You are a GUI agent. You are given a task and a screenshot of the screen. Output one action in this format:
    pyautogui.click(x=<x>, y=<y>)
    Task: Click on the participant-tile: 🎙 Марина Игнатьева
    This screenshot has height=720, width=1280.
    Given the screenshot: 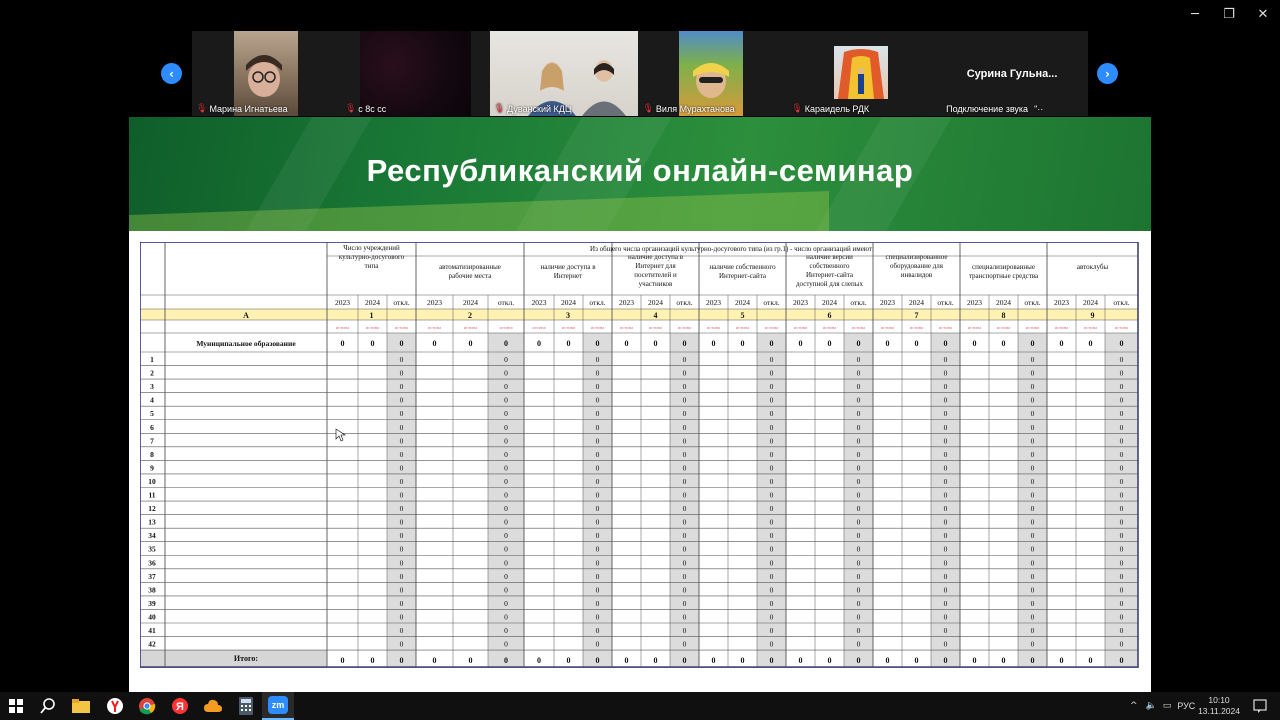 What is the action you would take?
    pyautogui.click(x=266, y=73)
    